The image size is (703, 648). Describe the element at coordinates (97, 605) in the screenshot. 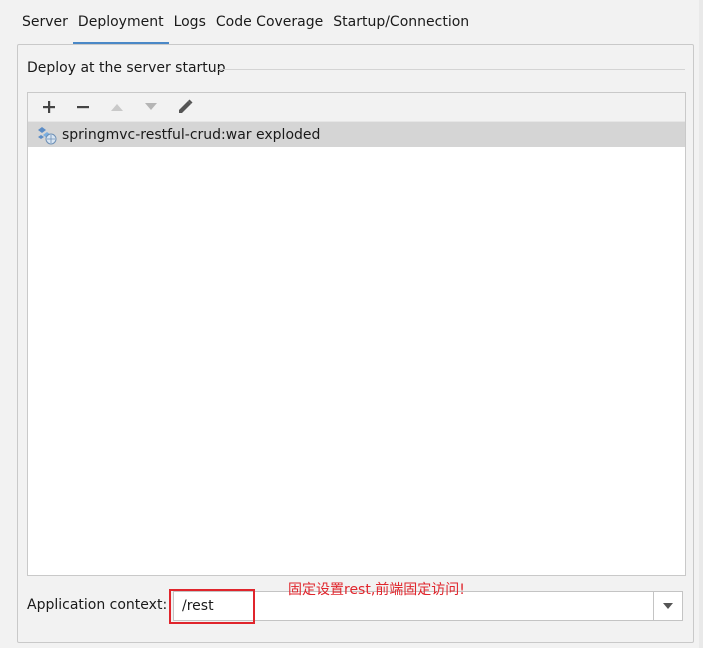

I see `application-context-label: Application context:` at that location.